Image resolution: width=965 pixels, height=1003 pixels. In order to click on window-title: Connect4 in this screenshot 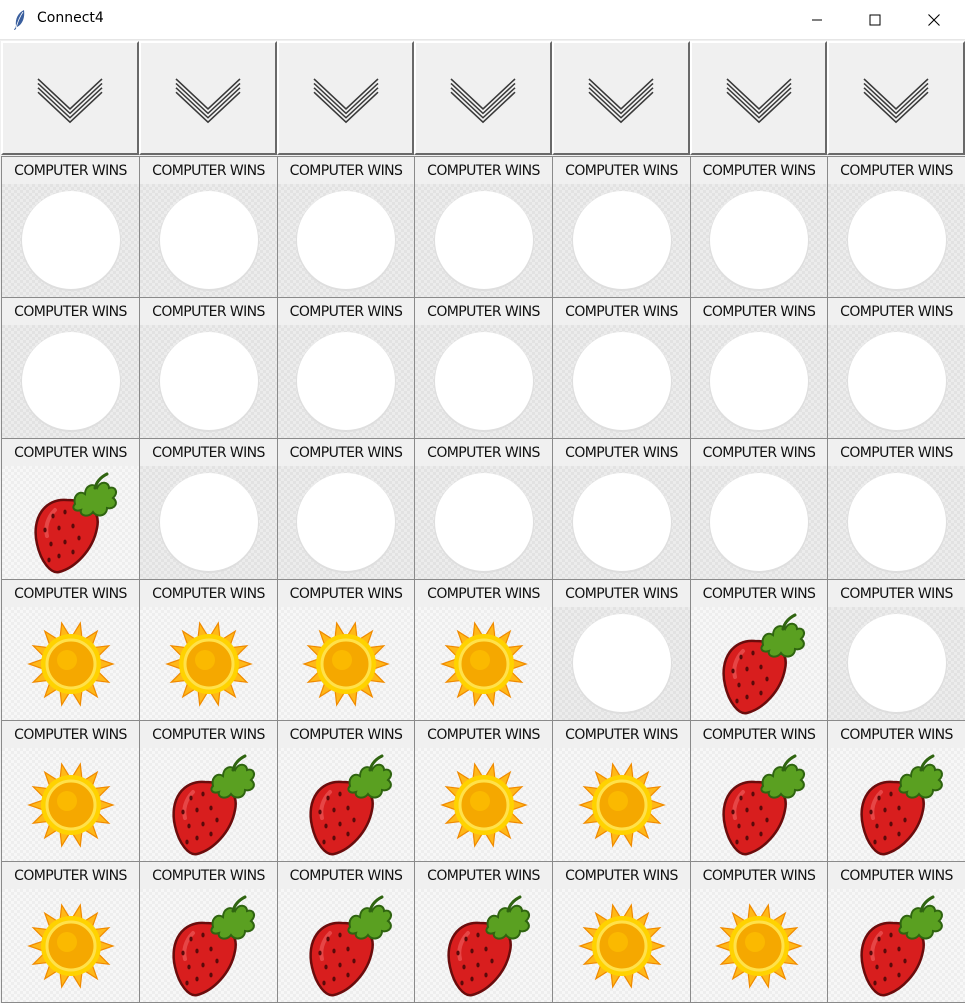, I will do `click(70, 18)`.